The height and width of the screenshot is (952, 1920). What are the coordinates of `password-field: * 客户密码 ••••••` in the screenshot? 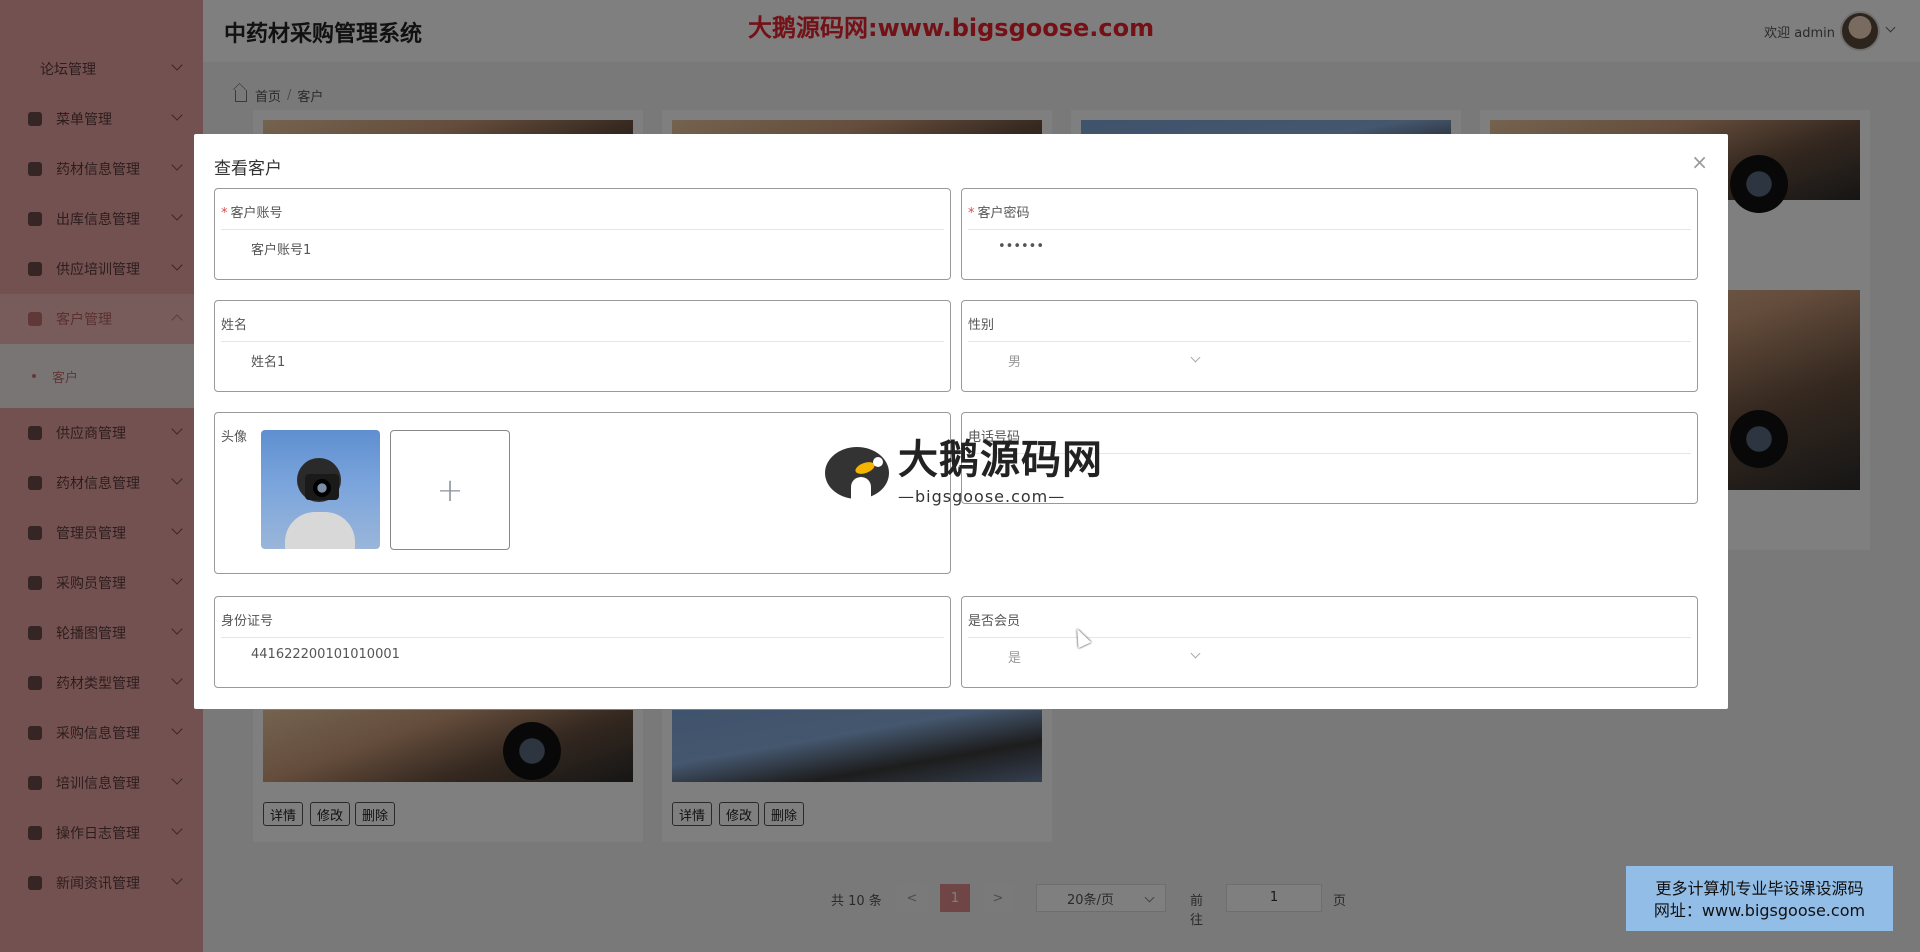 It's located at (1329, 234).